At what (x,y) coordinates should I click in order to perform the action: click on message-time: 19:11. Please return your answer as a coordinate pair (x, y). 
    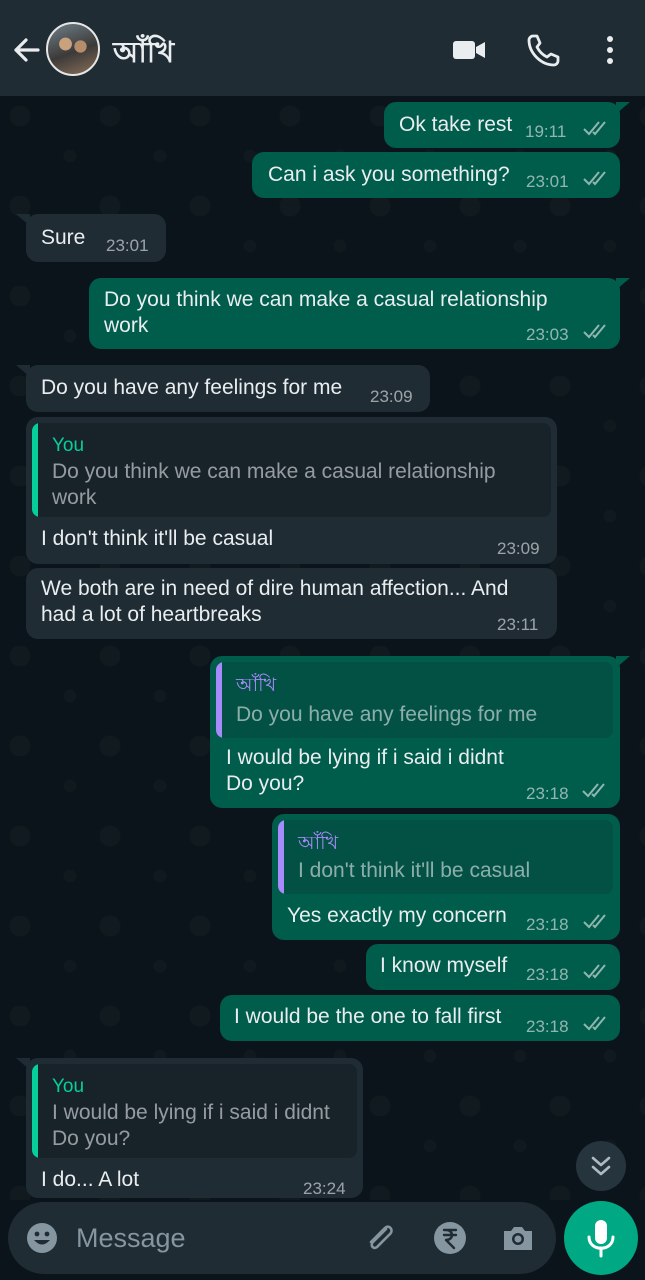
    Looking at the image, I should click on (546, 131).